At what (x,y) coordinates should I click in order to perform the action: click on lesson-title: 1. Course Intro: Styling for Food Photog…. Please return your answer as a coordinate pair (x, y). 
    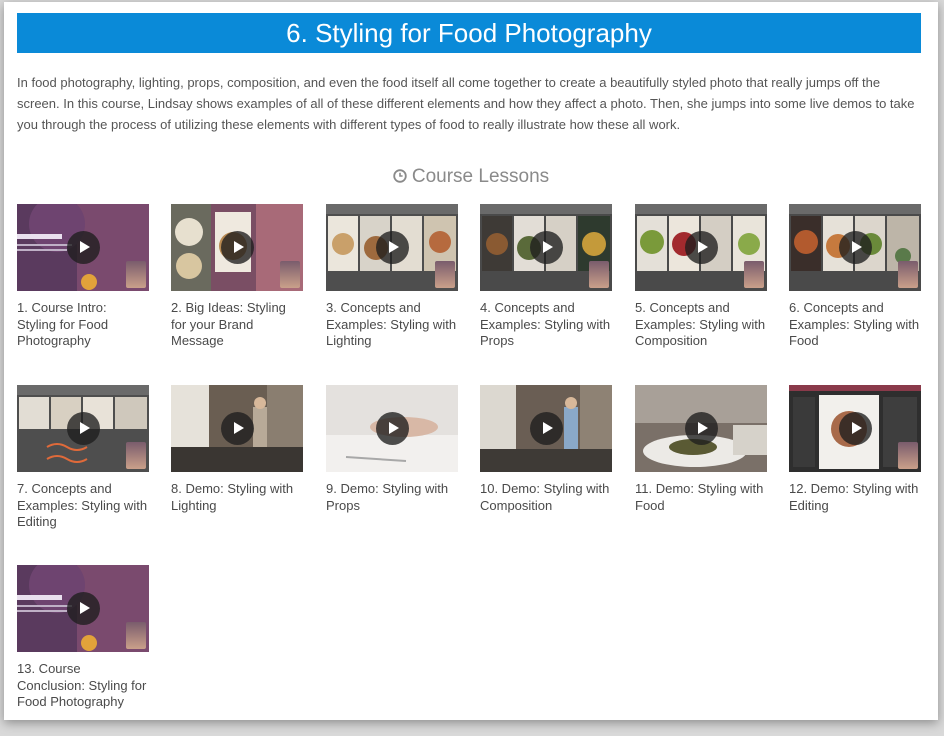
    Looking at the image, I should click on (83, 325).